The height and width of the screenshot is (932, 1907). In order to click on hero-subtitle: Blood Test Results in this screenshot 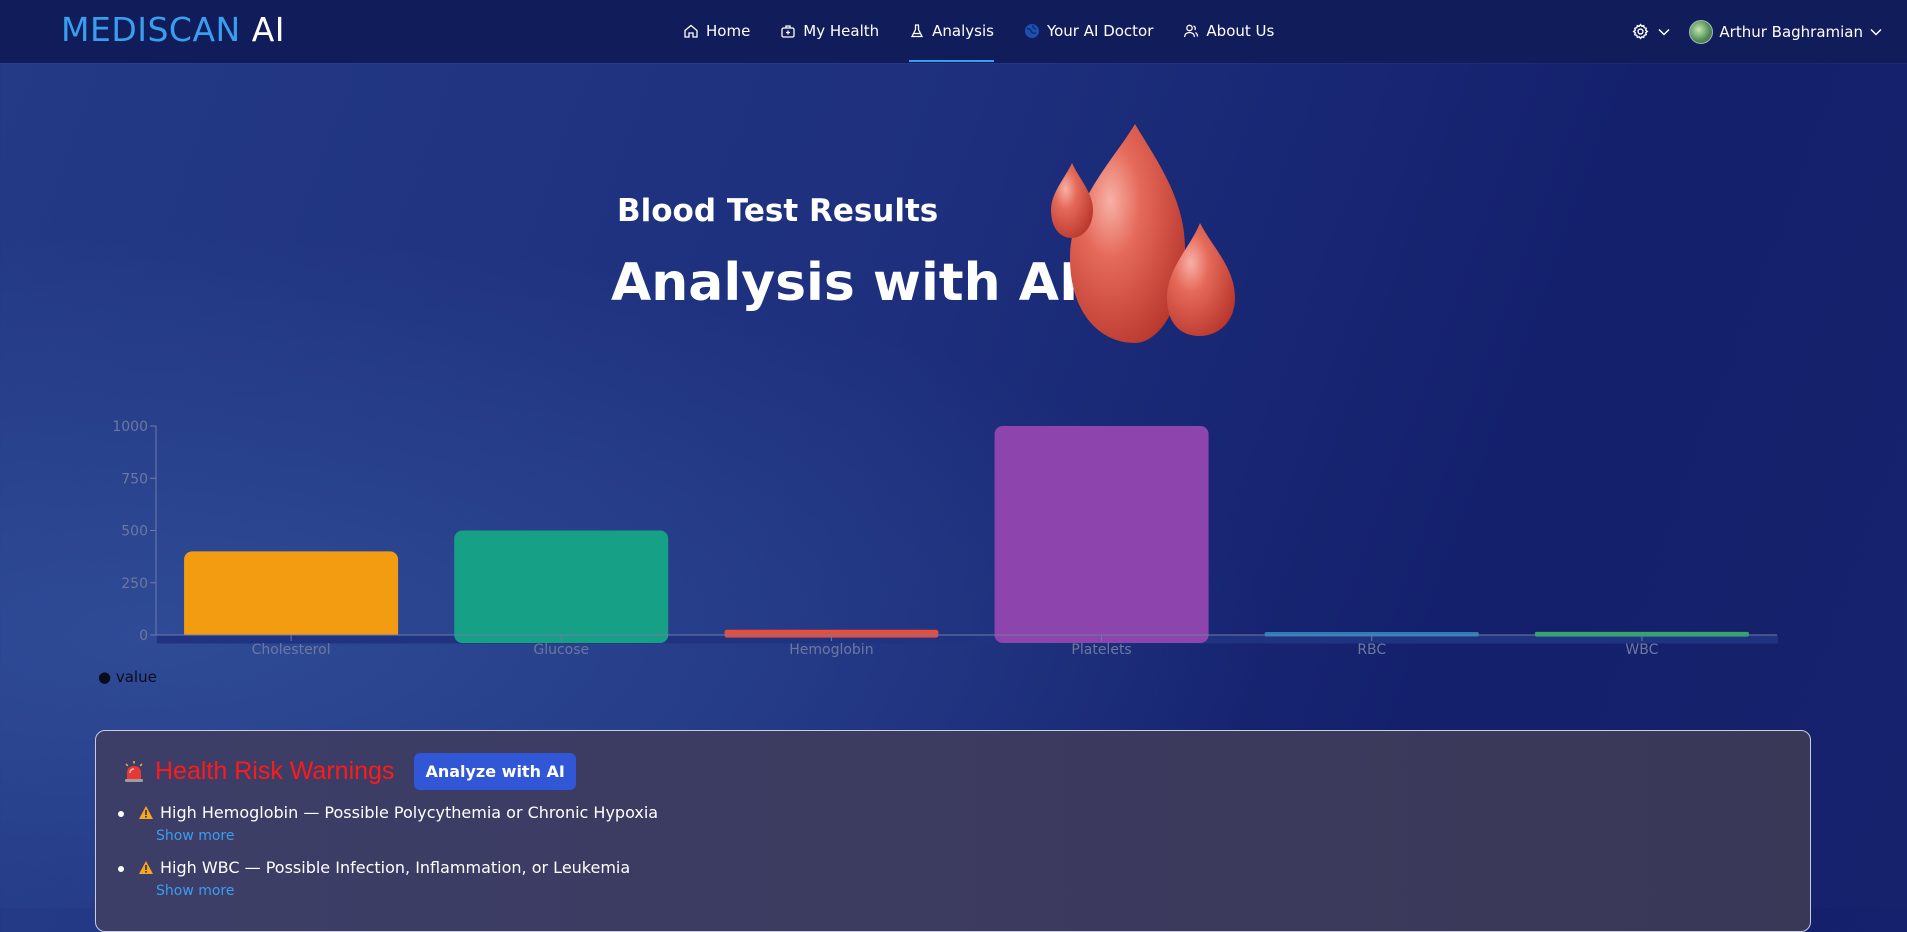, I will do `click(778, 211)`.